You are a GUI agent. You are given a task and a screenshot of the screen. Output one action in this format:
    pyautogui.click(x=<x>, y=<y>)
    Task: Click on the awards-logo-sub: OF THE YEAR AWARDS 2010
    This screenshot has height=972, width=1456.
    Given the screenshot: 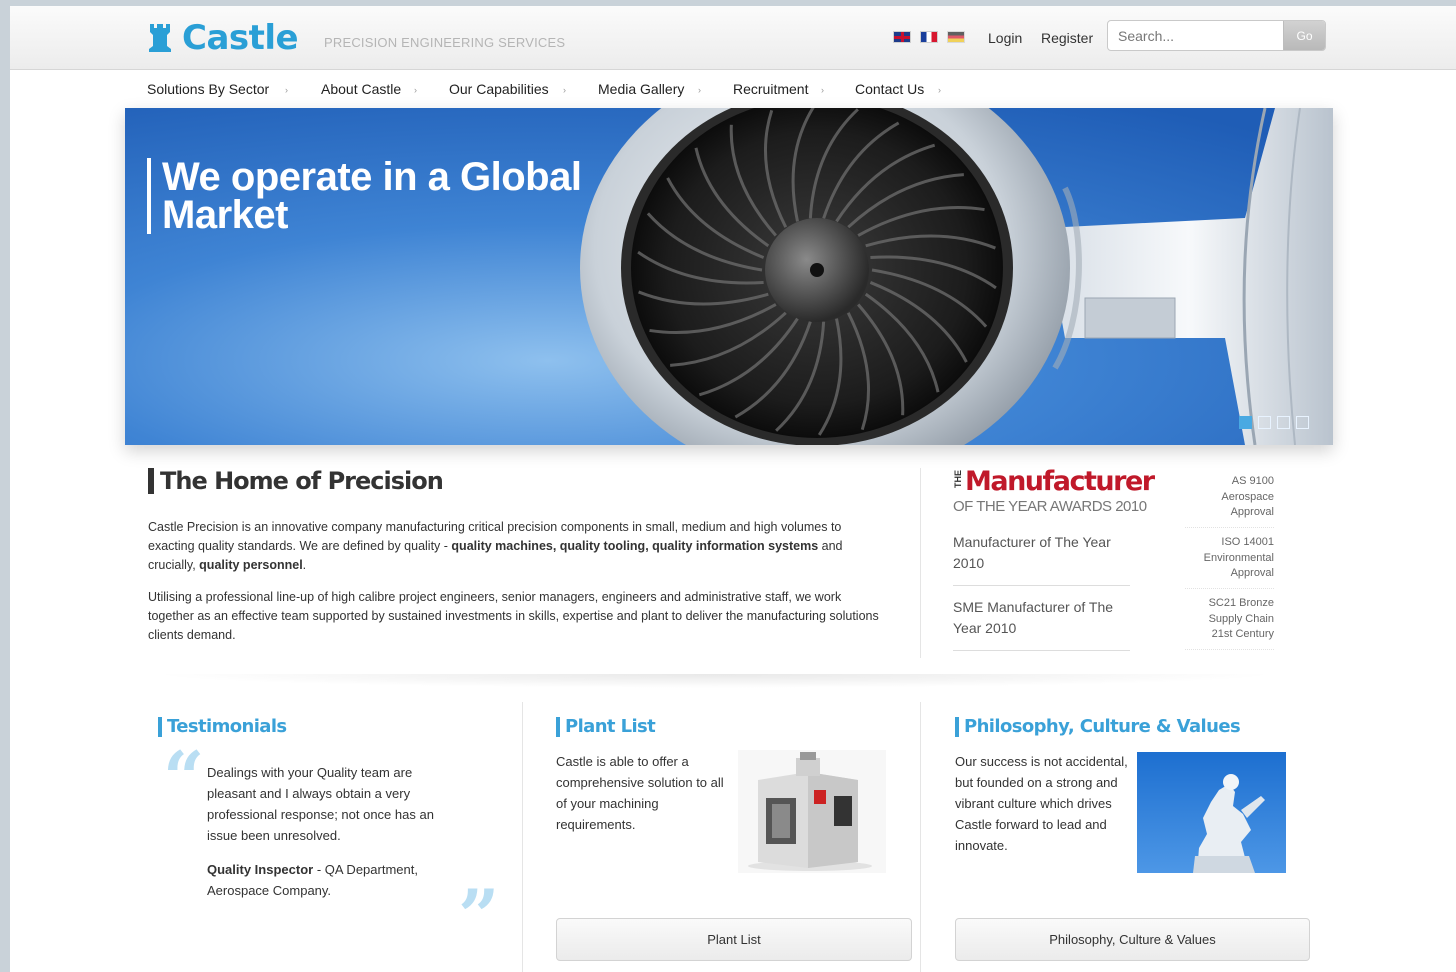 What is the action you would take?
    pyautogui.click(x=1050, y=506)
    